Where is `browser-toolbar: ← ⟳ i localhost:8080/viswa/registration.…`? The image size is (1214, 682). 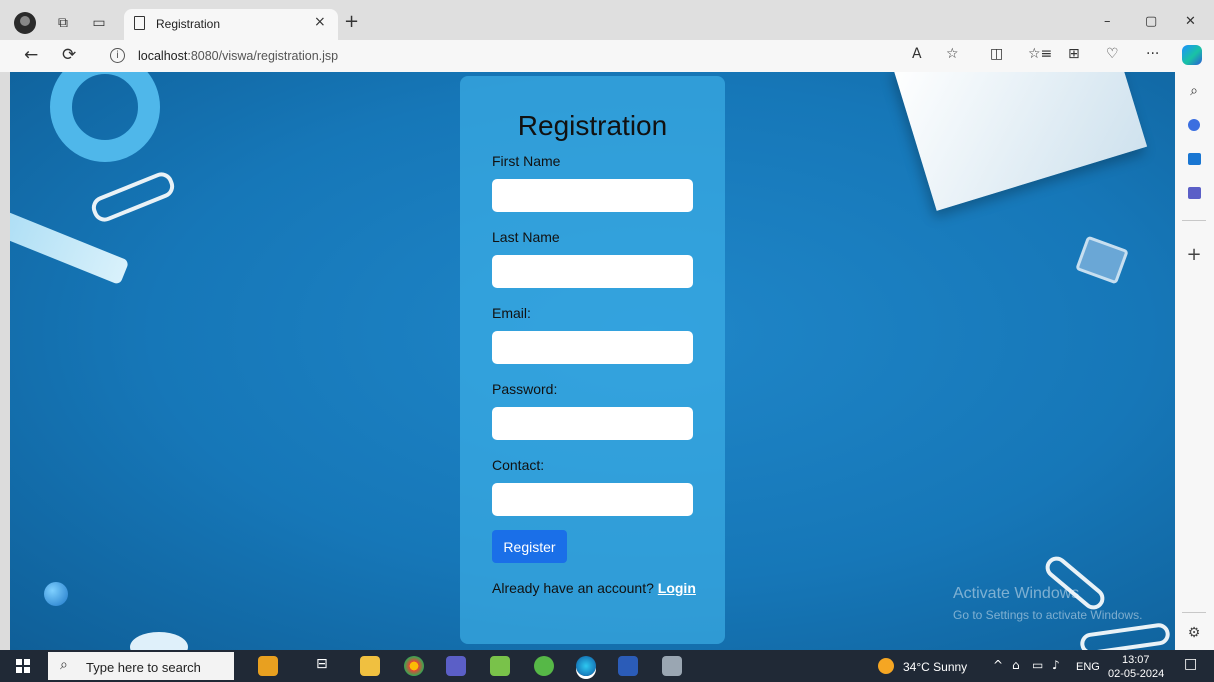
browser-toolbar: ← ⟳ i localhost:8080/viswa/registration.… is located at coordinates (607, 56).